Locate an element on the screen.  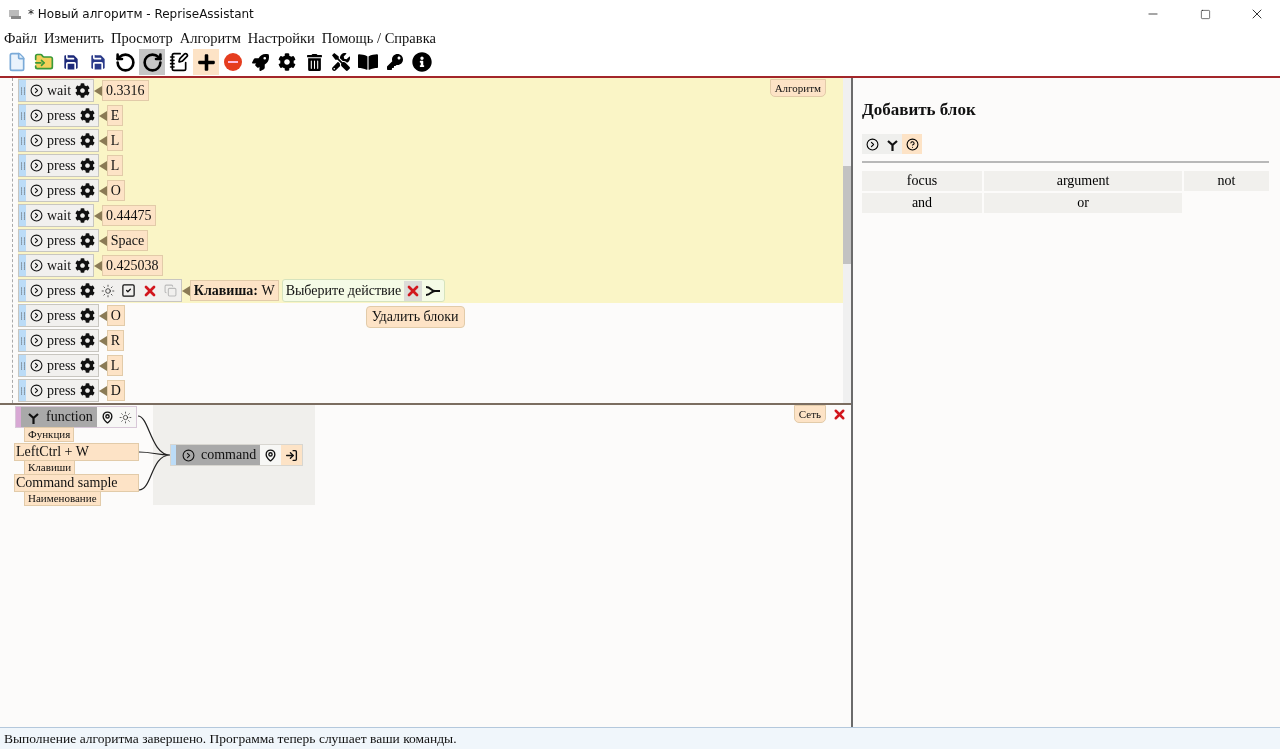
scrollbar is located at coordinates (847, 240).